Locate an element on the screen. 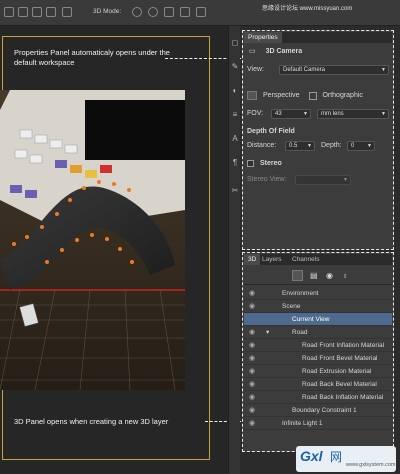 This screenshot has width=400, height=474. materials-icon: ◉ is located at coordinates (329, 275).